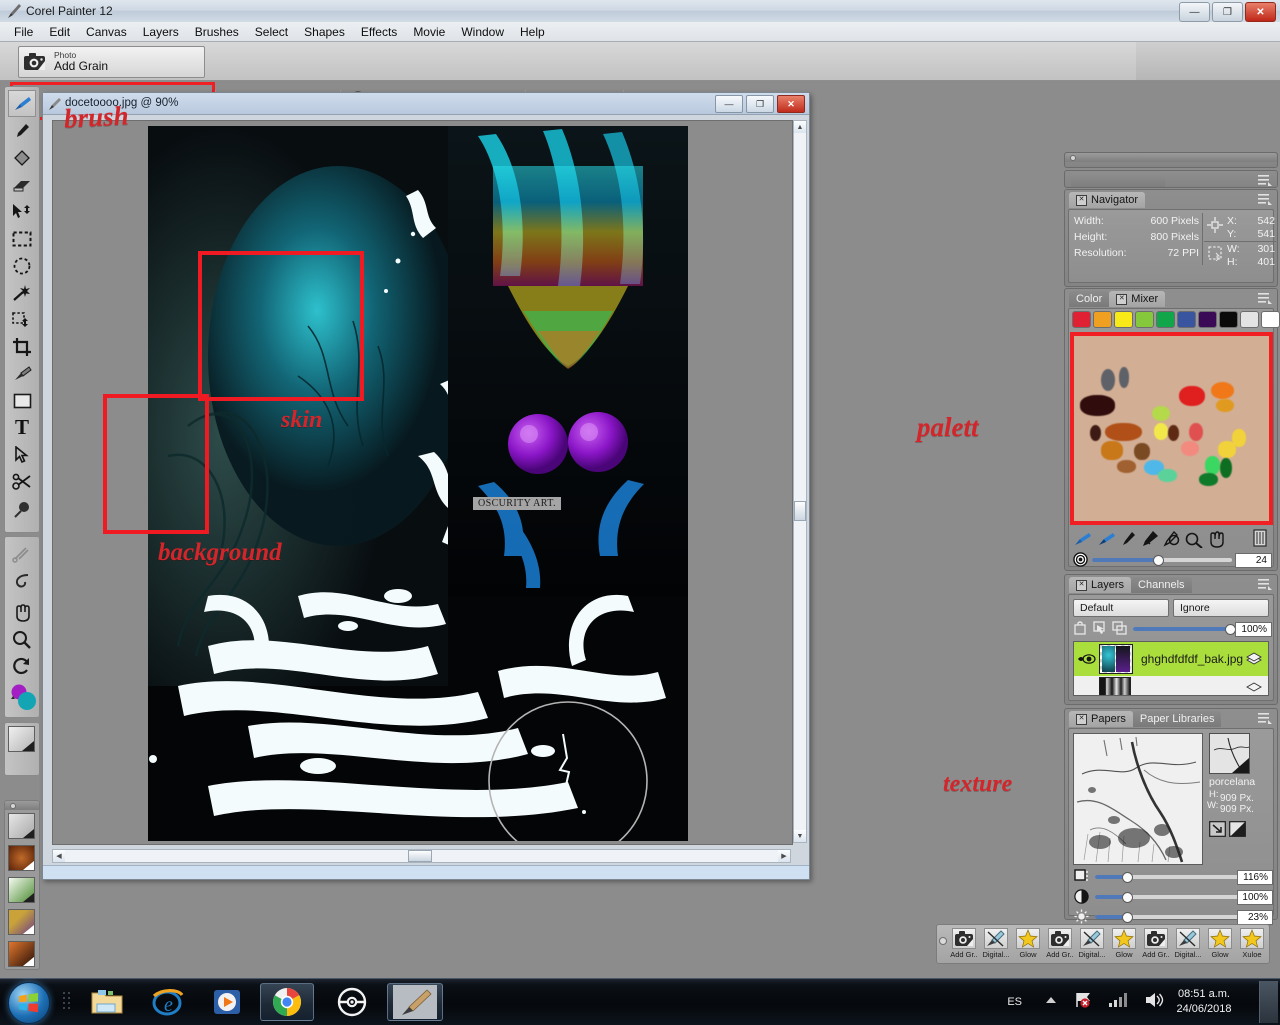  Describe the element at coordinates (22, 184) in the screenshot. I see `eraser-tool` at that location.